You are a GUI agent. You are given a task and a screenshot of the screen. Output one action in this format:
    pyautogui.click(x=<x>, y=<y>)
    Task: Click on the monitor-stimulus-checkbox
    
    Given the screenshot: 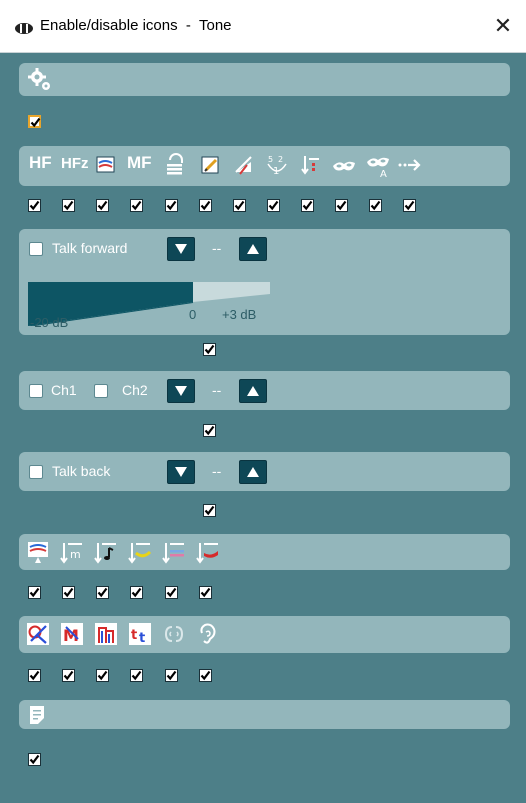 What is the action you would take?
    pyautogui.click(x=34, y=592)
    